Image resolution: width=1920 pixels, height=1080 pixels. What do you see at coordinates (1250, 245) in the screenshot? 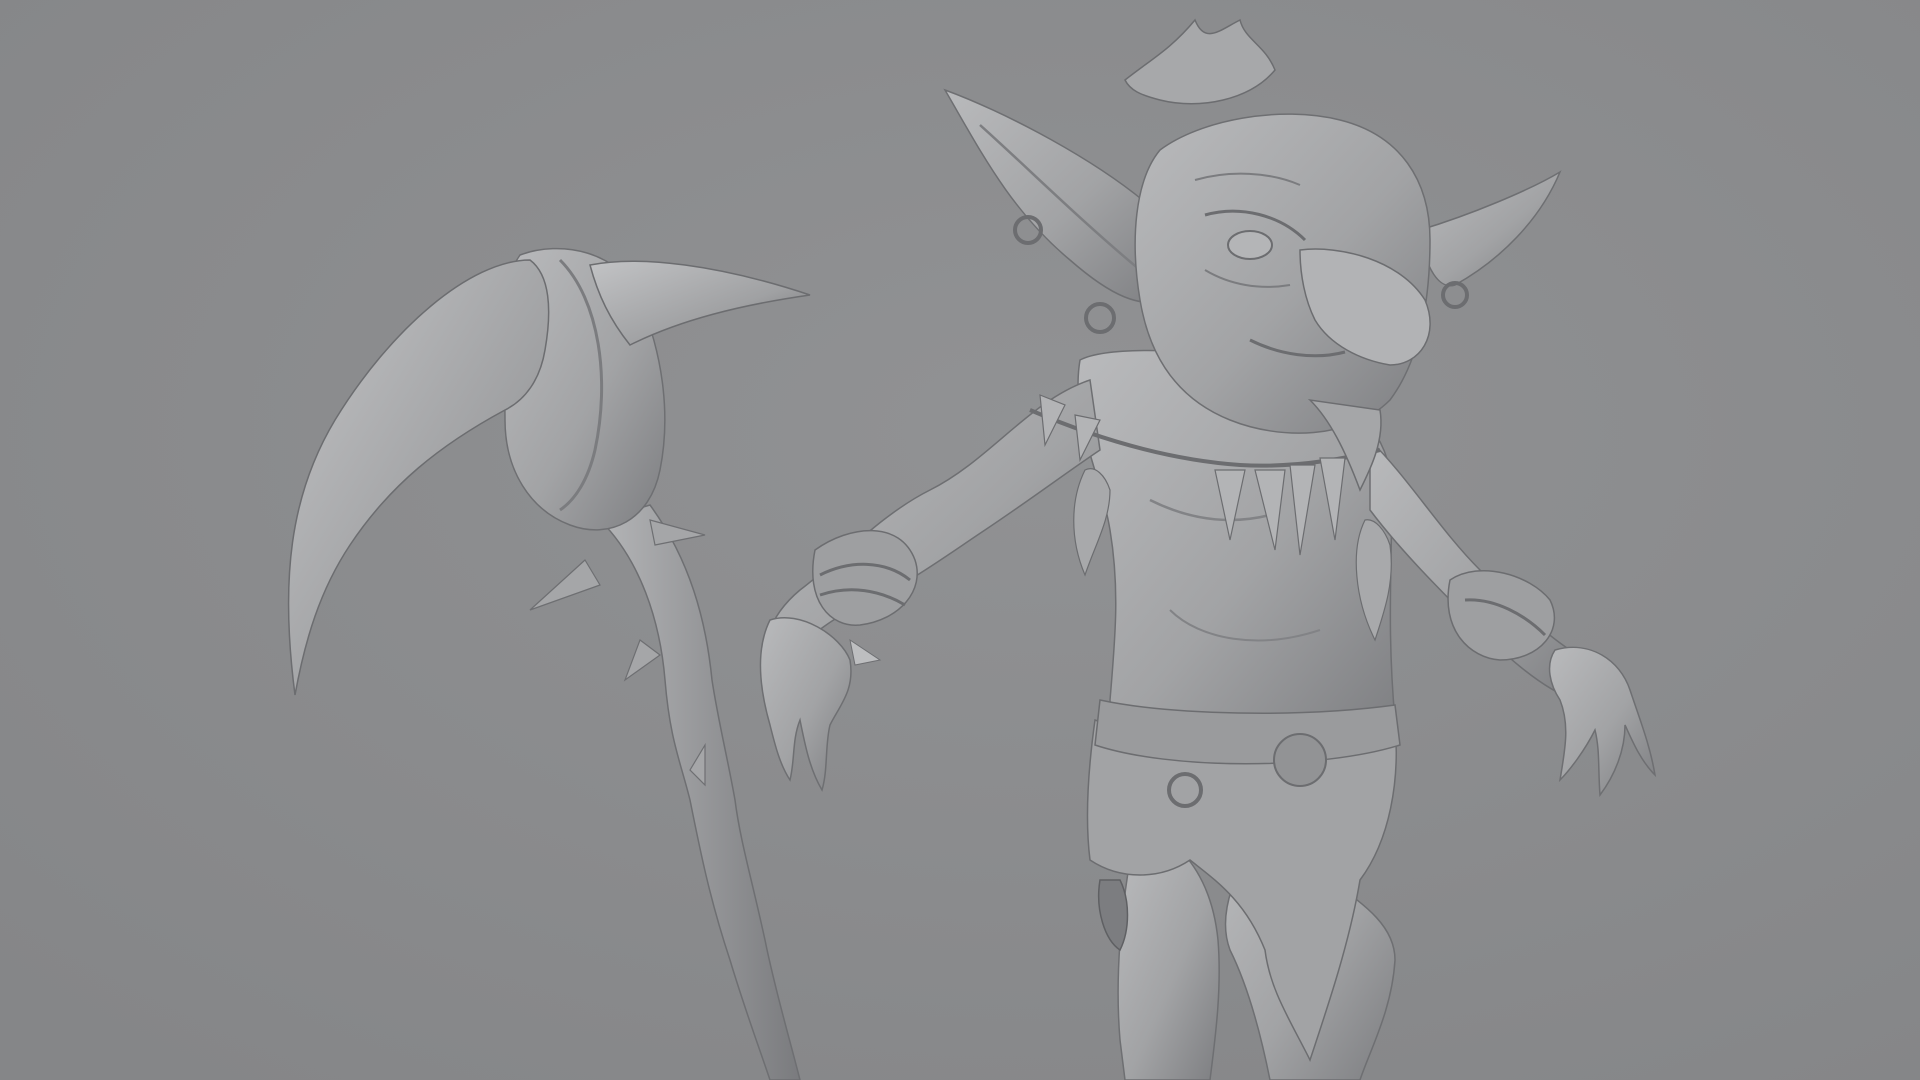
I see `goblin-eye` at bounding box center [1250, 245].